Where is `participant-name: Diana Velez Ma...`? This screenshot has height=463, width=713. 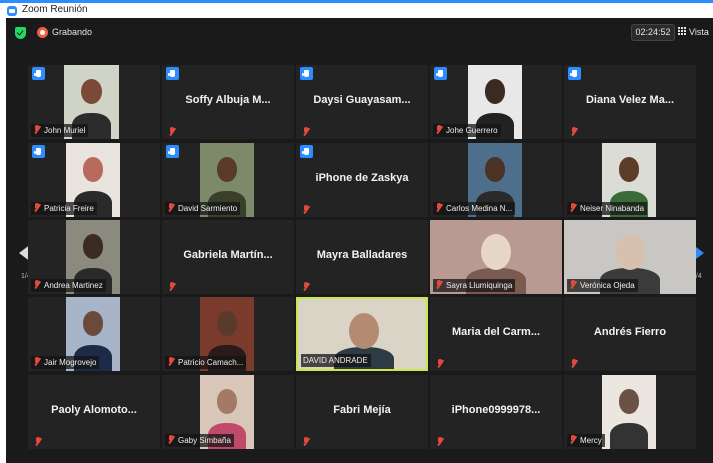
participant-name: Diana Velez Ma... is located at coordinates (630, 100).